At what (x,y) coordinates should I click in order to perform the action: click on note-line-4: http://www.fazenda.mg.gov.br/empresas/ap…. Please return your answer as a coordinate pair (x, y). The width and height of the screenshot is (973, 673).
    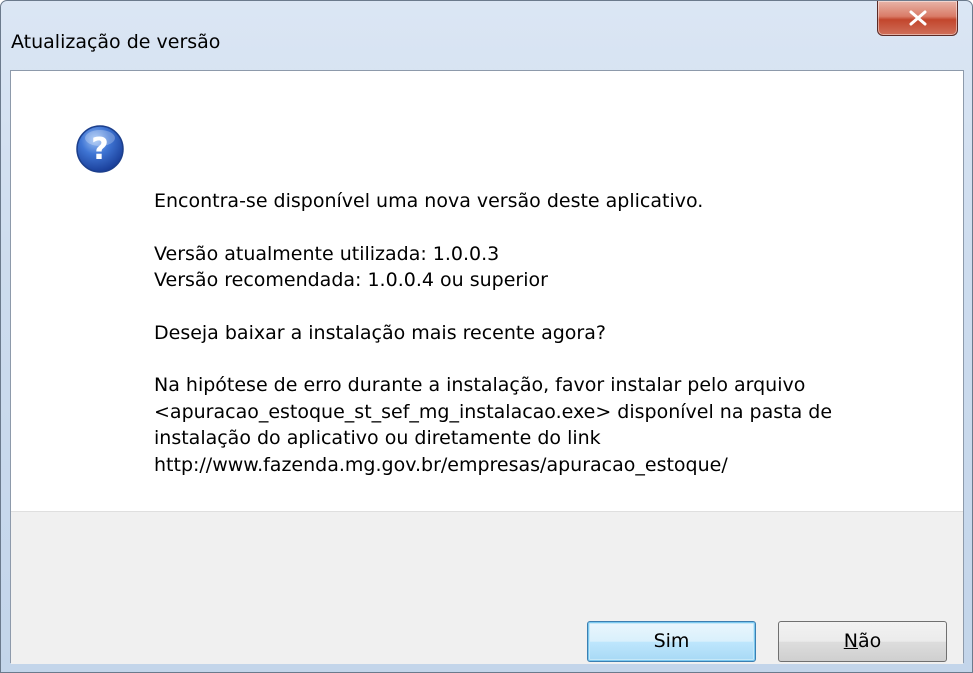
    Looking at the image, I should click on (441, 464).